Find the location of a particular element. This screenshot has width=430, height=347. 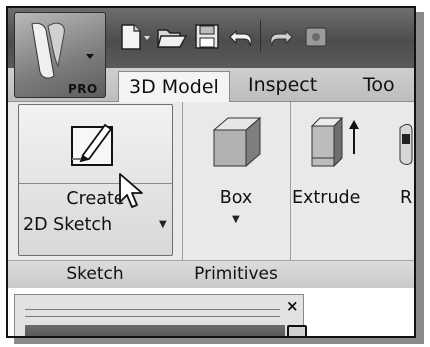

primitives-panel: Box ▼ Primitives is located at coordinates (236, 195).